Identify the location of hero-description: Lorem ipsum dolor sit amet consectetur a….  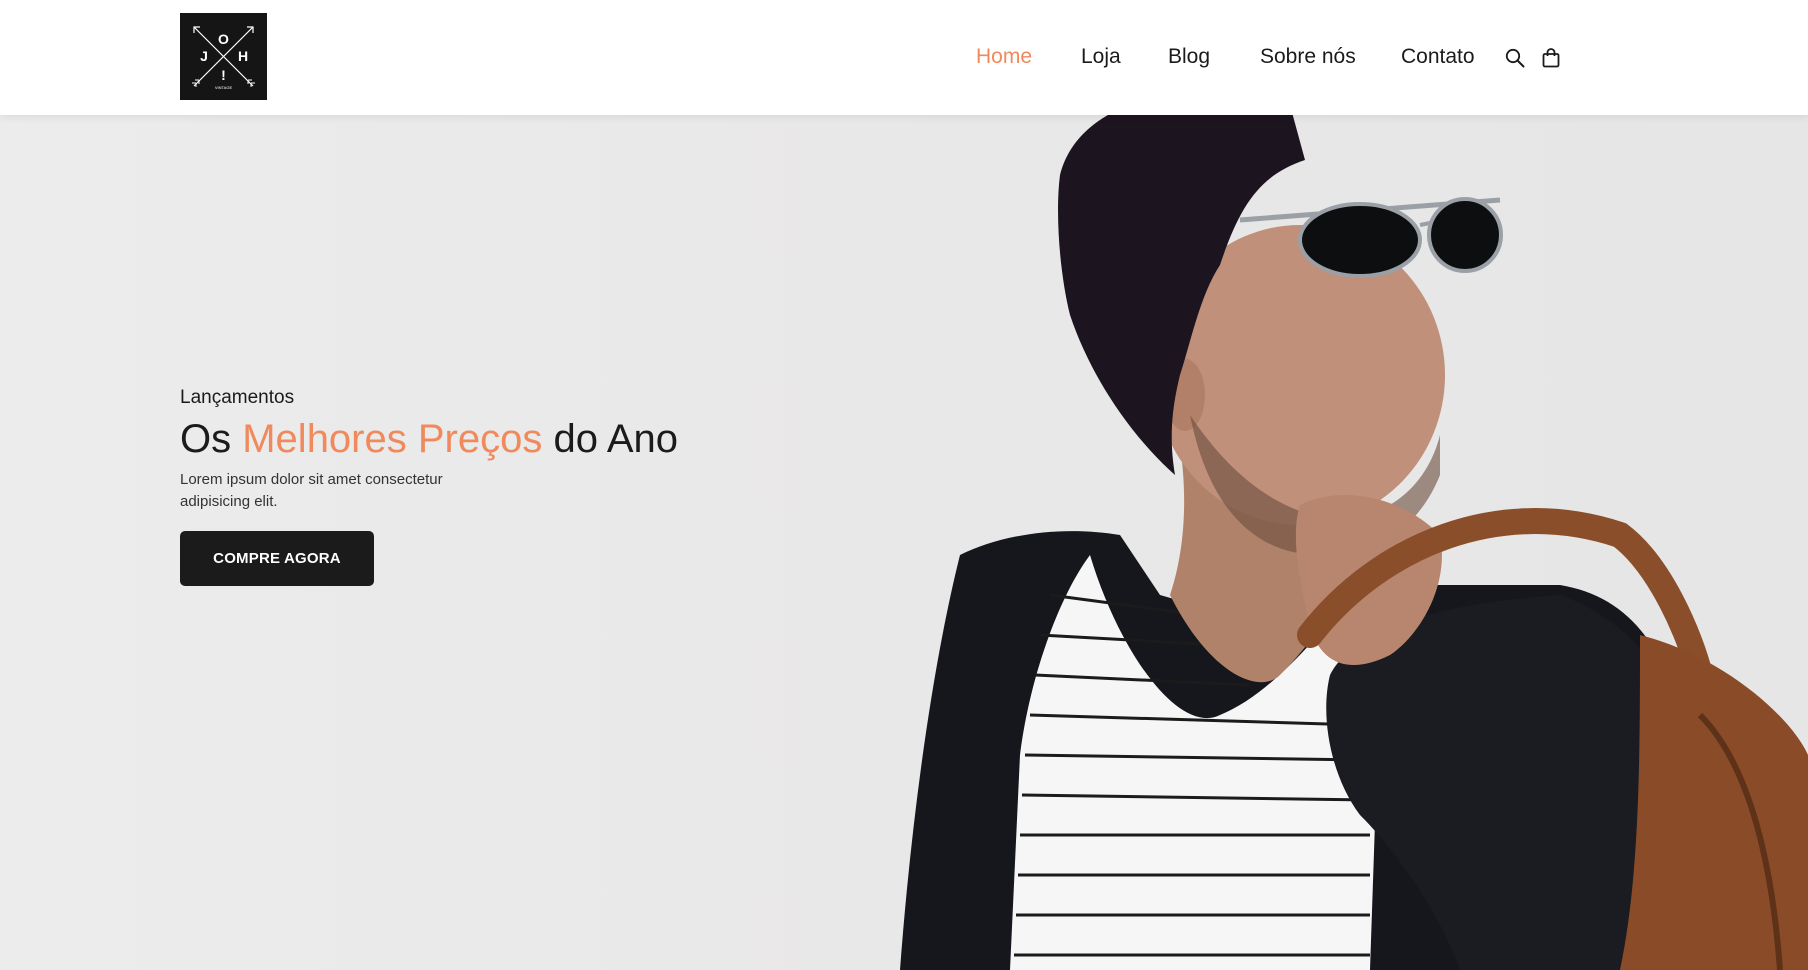
(311, 490).